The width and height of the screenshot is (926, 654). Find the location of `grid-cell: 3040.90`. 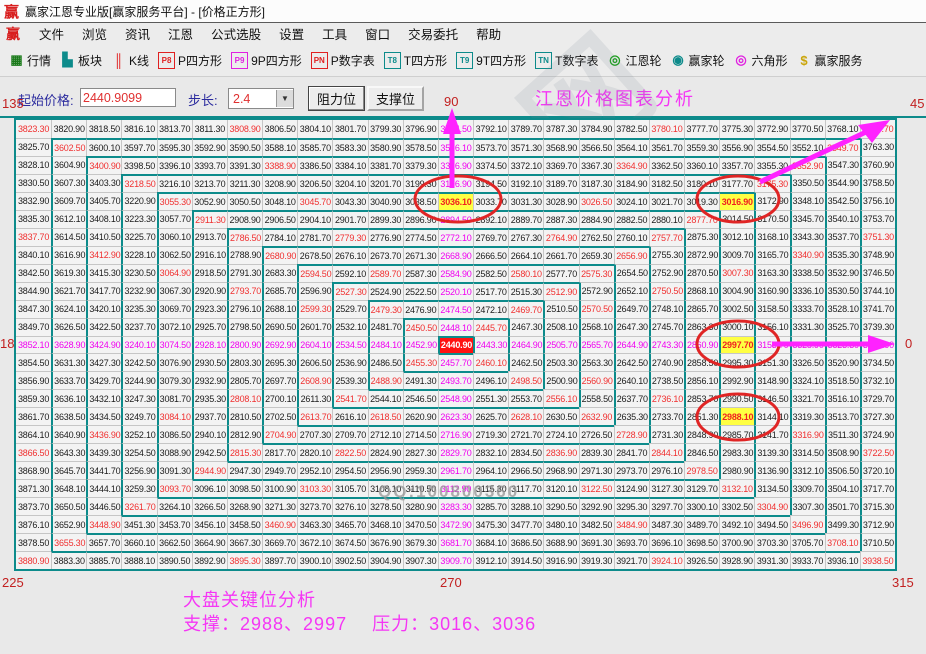

grid-cell: 3040.90 is located at coordinates (385, 200).